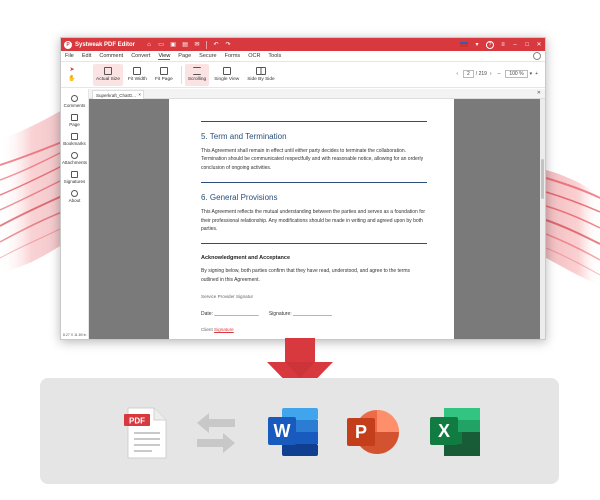 The width and height of the screenshot is (600, 500). What do you see at coordinates (184, 56) in the screenshot?
I see `menu-page: Page` at bounding box center [184, 56].